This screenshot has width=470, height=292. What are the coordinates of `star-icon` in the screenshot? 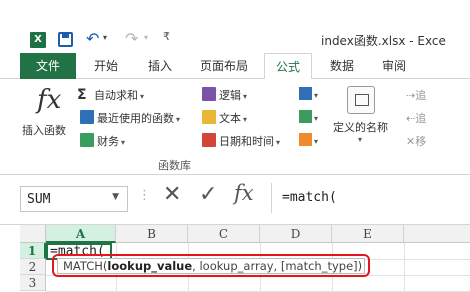 It's located at (87, 117).